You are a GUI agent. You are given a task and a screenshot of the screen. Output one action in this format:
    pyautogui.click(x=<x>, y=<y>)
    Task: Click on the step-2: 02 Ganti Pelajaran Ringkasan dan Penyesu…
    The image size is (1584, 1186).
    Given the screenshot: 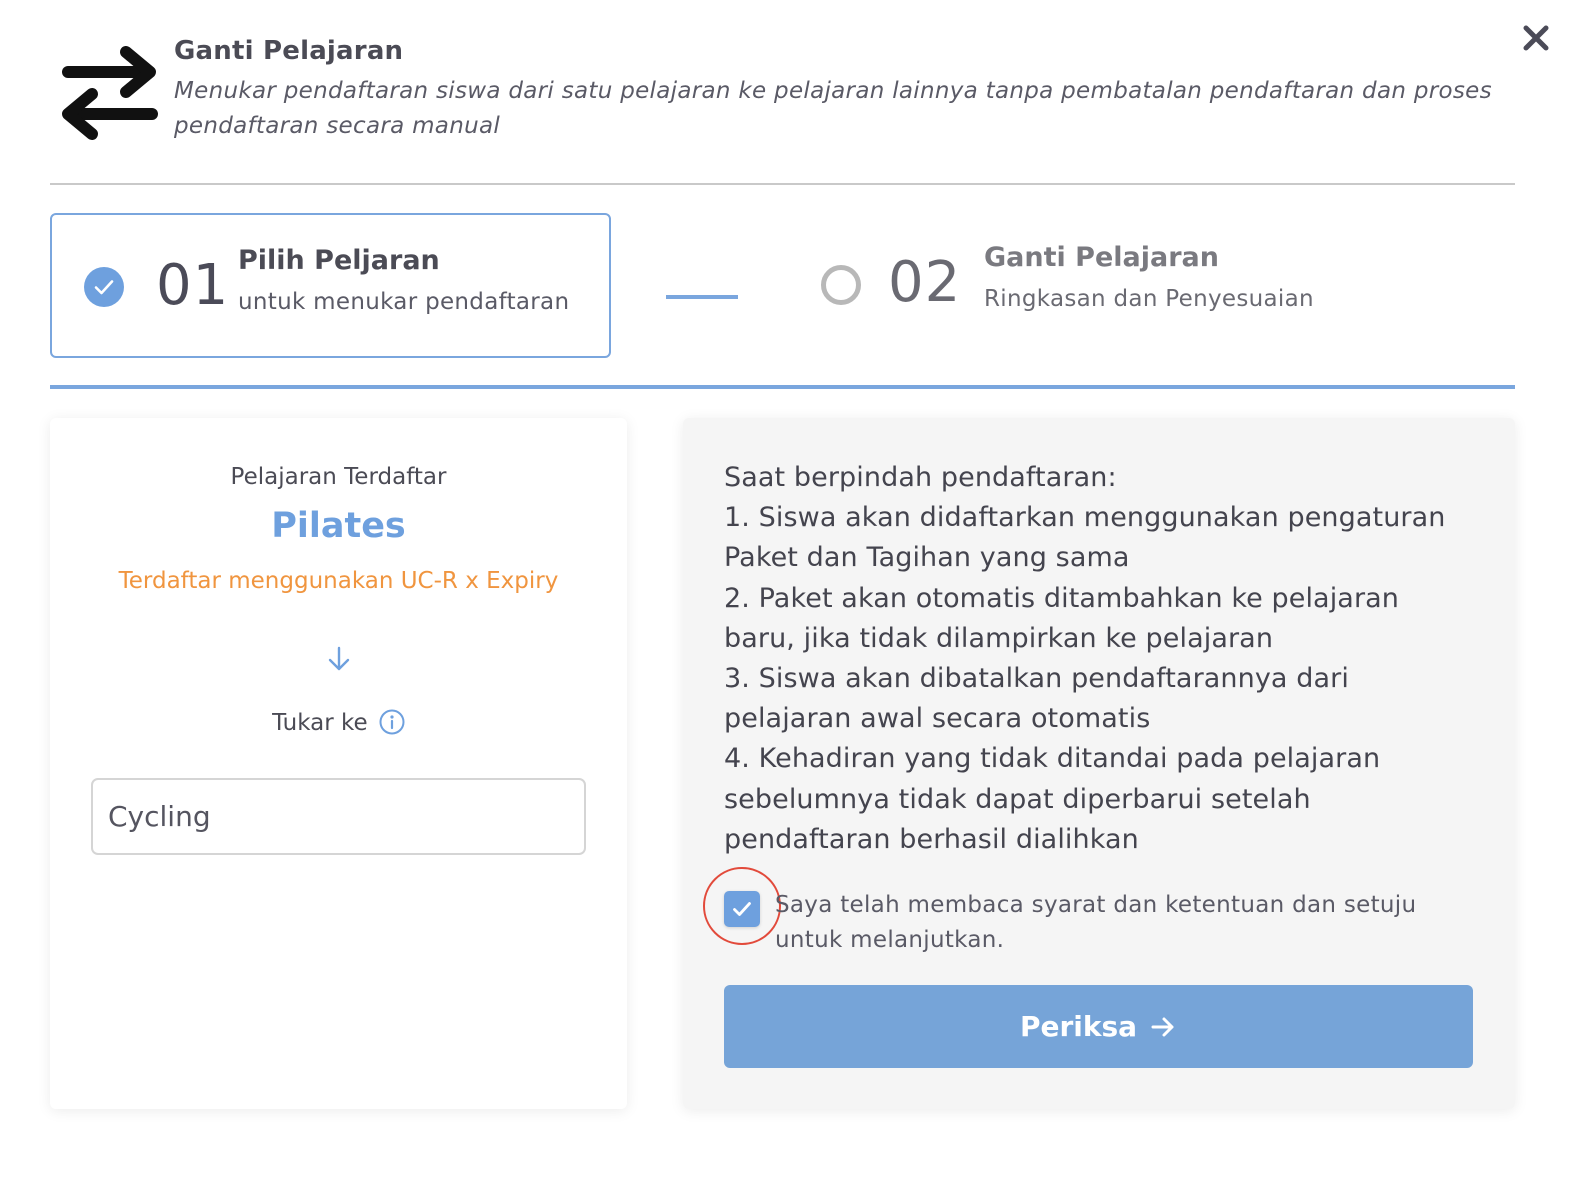 What is the action you would take?
    pyautogui.click(x=1138, y=288)
    